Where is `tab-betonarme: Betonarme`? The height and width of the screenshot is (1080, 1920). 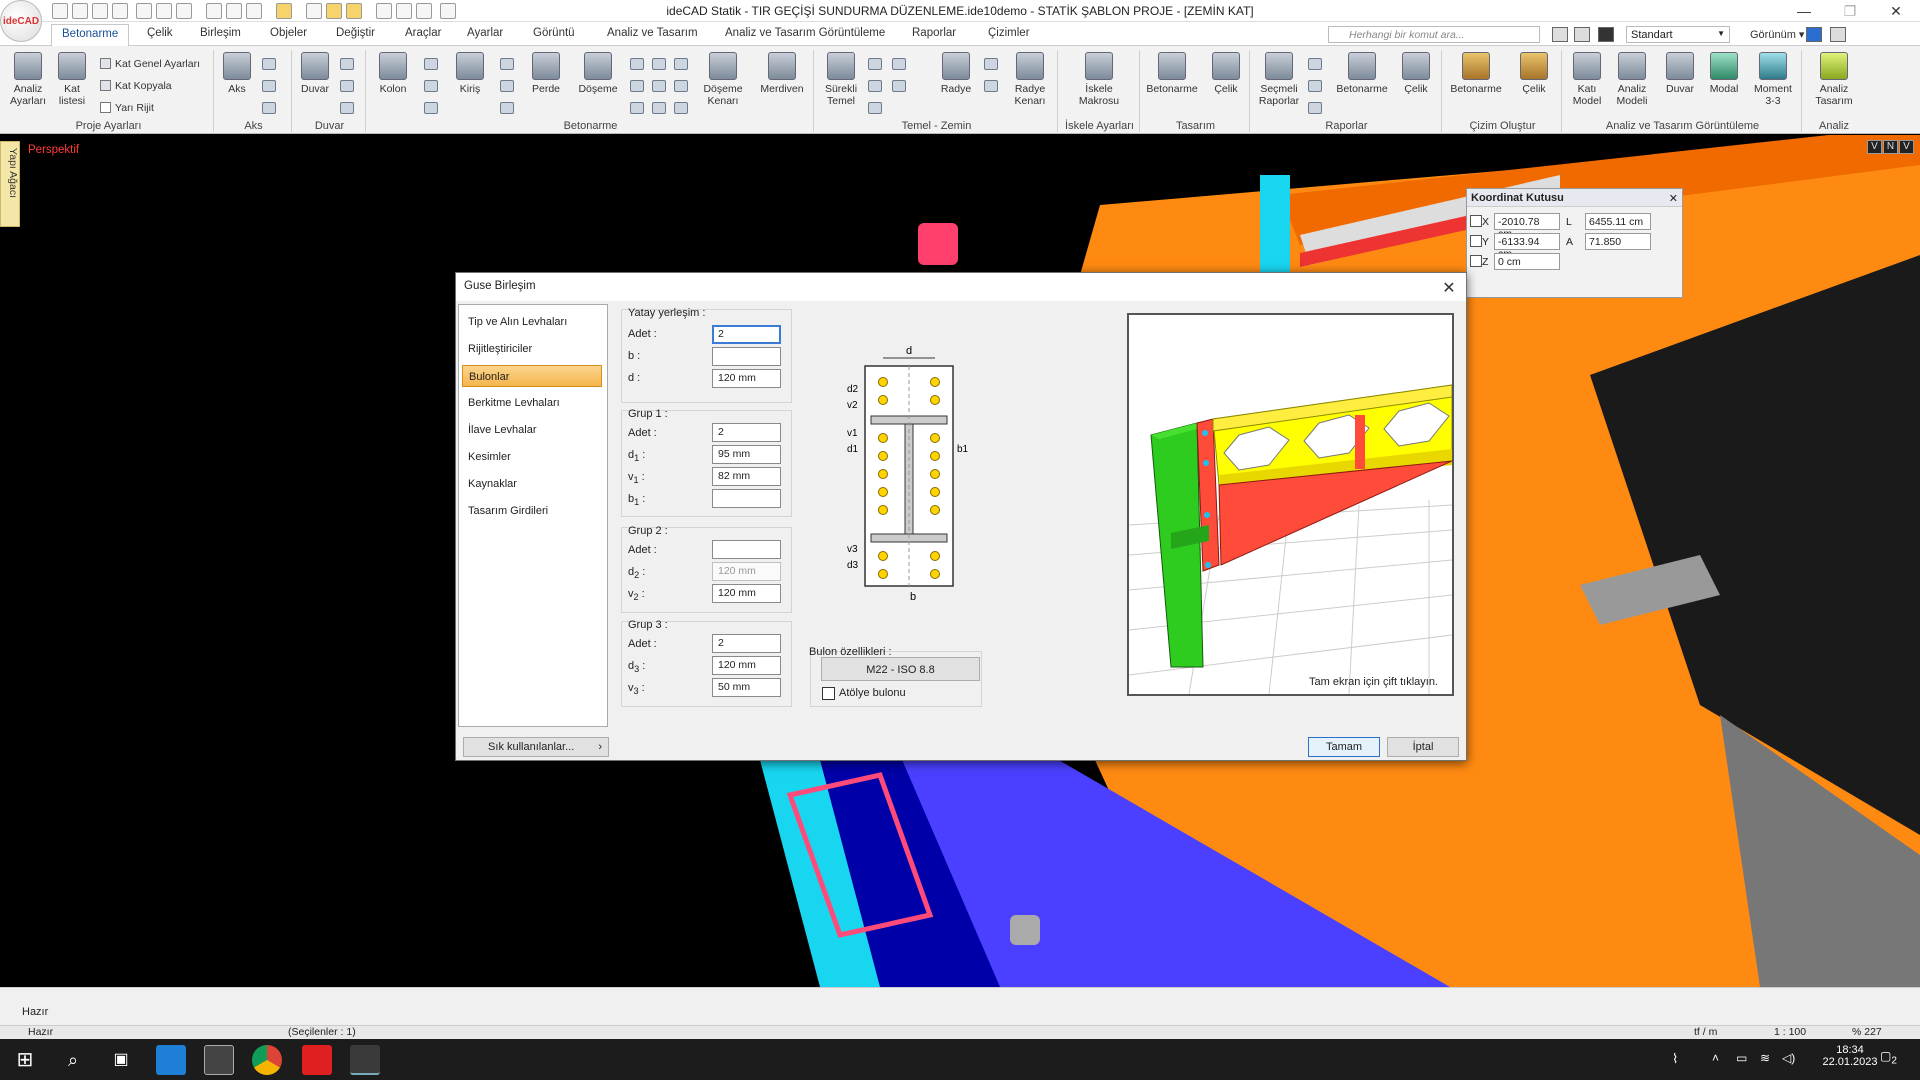 tab-betonarme: Betonarme is located at coordinates (90, 35).